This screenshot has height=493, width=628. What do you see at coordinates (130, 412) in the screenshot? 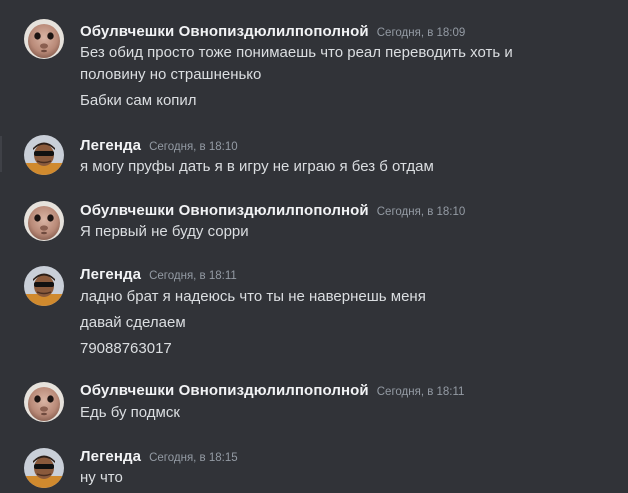
I see `message-text: Едь бу подмск` at bounding box center [130, 412].